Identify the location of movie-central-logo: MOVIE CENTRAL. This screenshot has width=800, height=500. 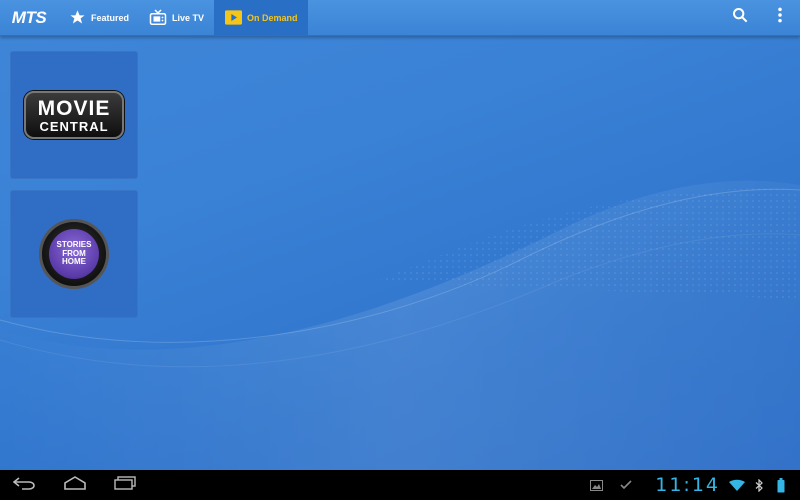
(74, 115).